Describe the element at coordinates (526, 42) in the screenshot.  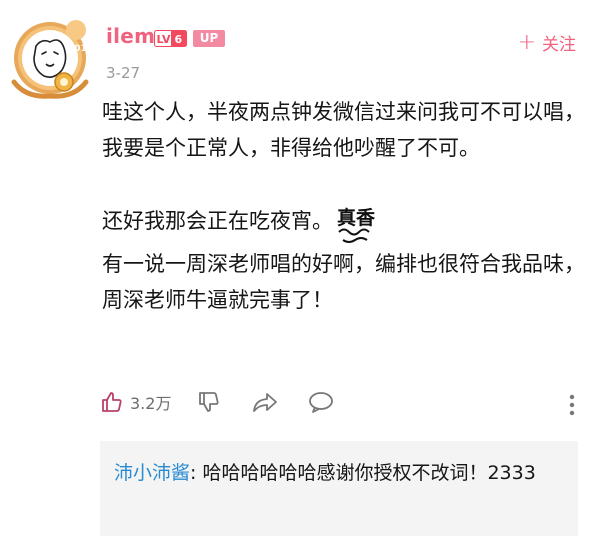
I see `plus-icon: +` at that location.